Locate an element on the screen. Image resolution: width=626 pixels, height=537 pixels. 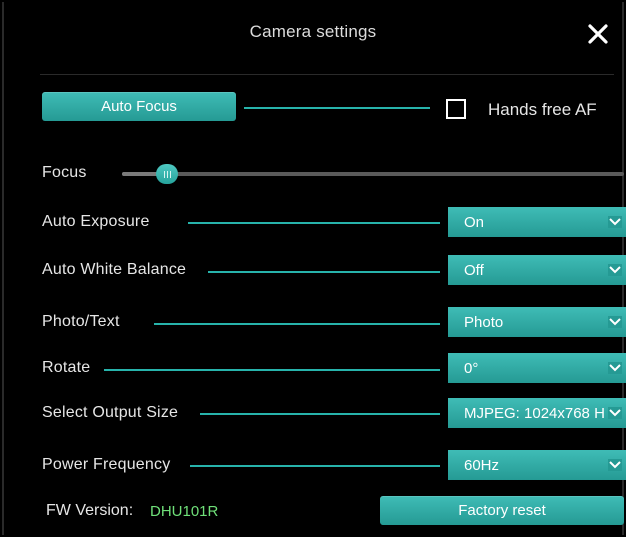
output-size-label: Select Output Size is located at coordinates (110, 412).